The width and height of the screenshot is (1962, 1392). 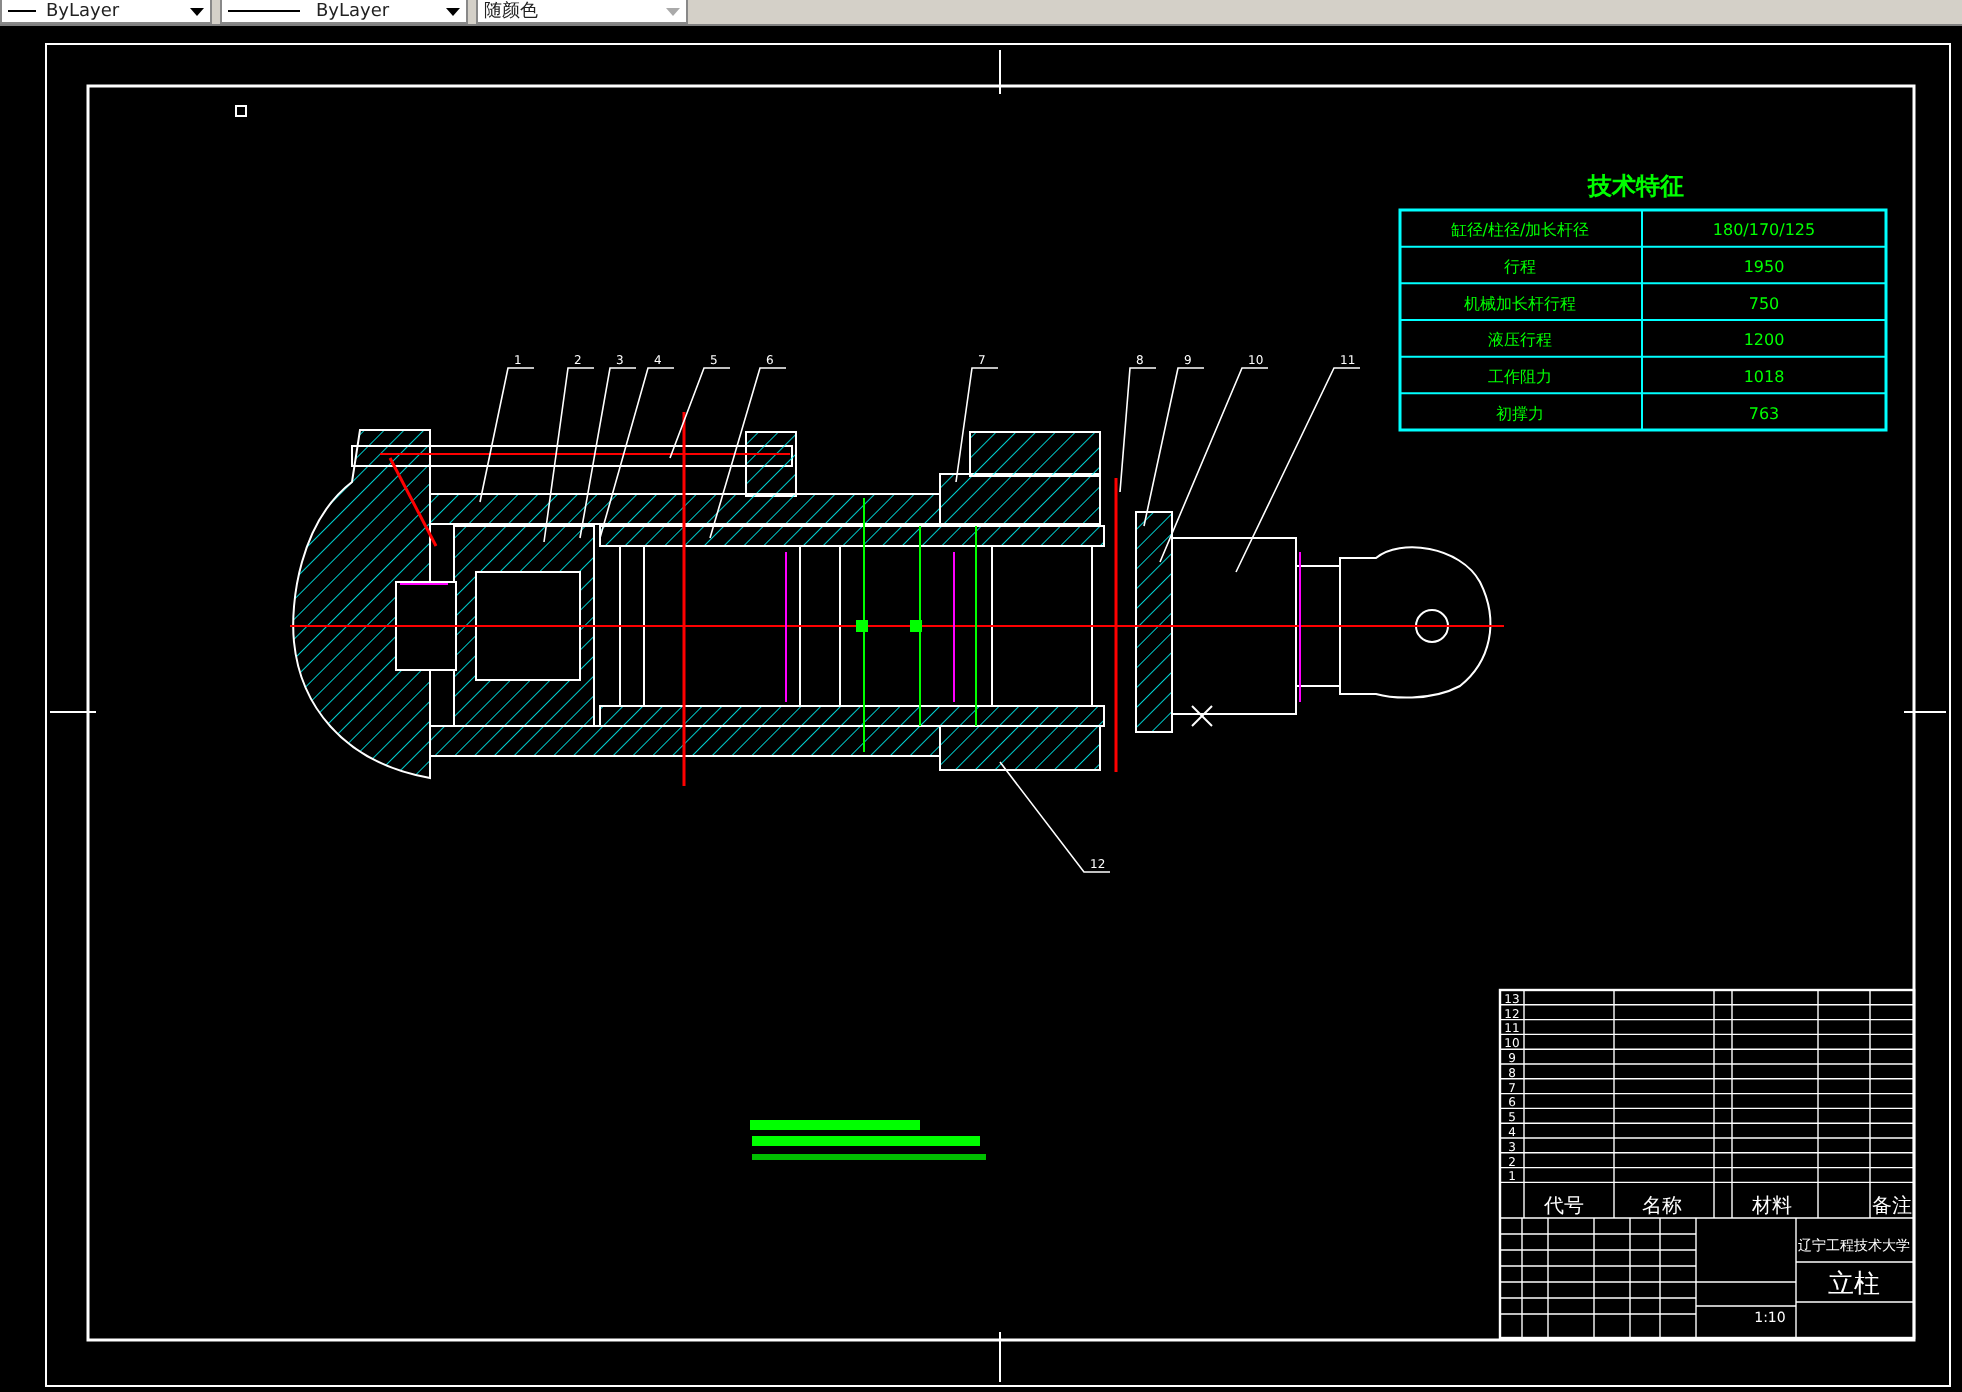 What do you see at coordinates (1764, 303) in the screenshot?
I see `tech-spec-value: 750` at bounding box center [1764, 303].